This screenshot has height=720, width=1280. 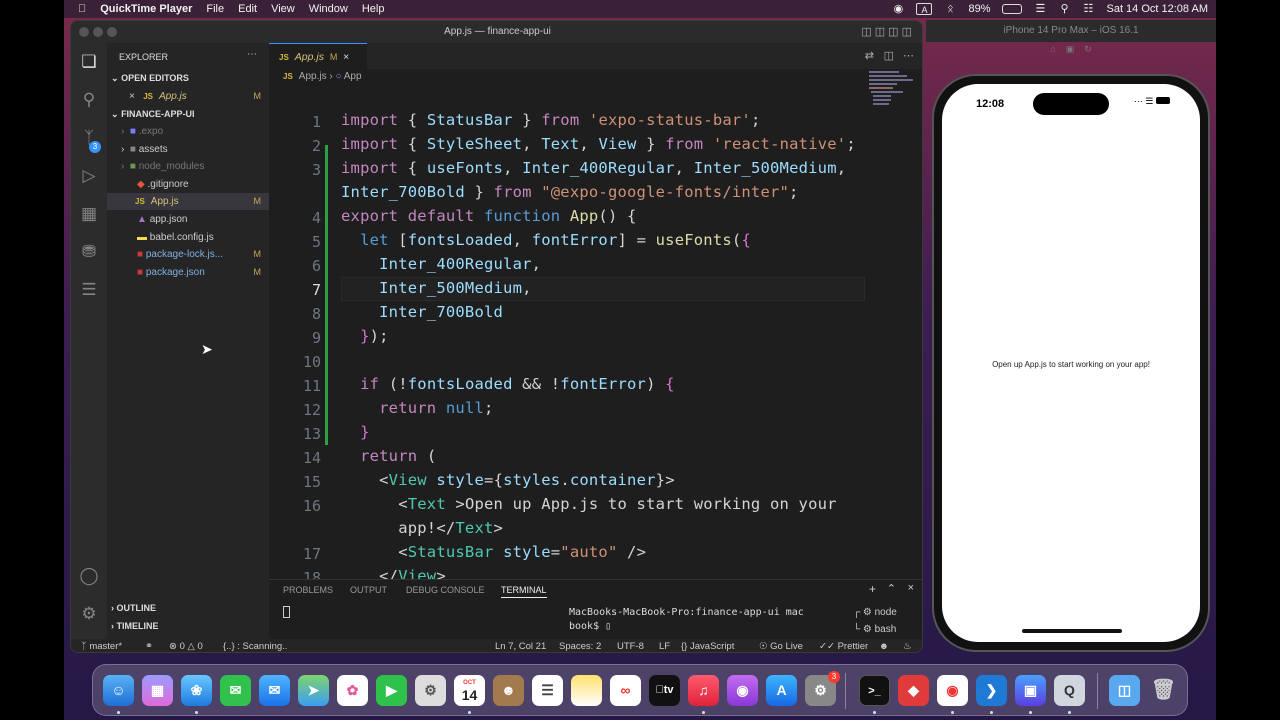 What do you see at coordinates (875, 629) in the screenshot?
I see `terminal-list-item: └ ⚙ bash` at bounding box center [875, 629].